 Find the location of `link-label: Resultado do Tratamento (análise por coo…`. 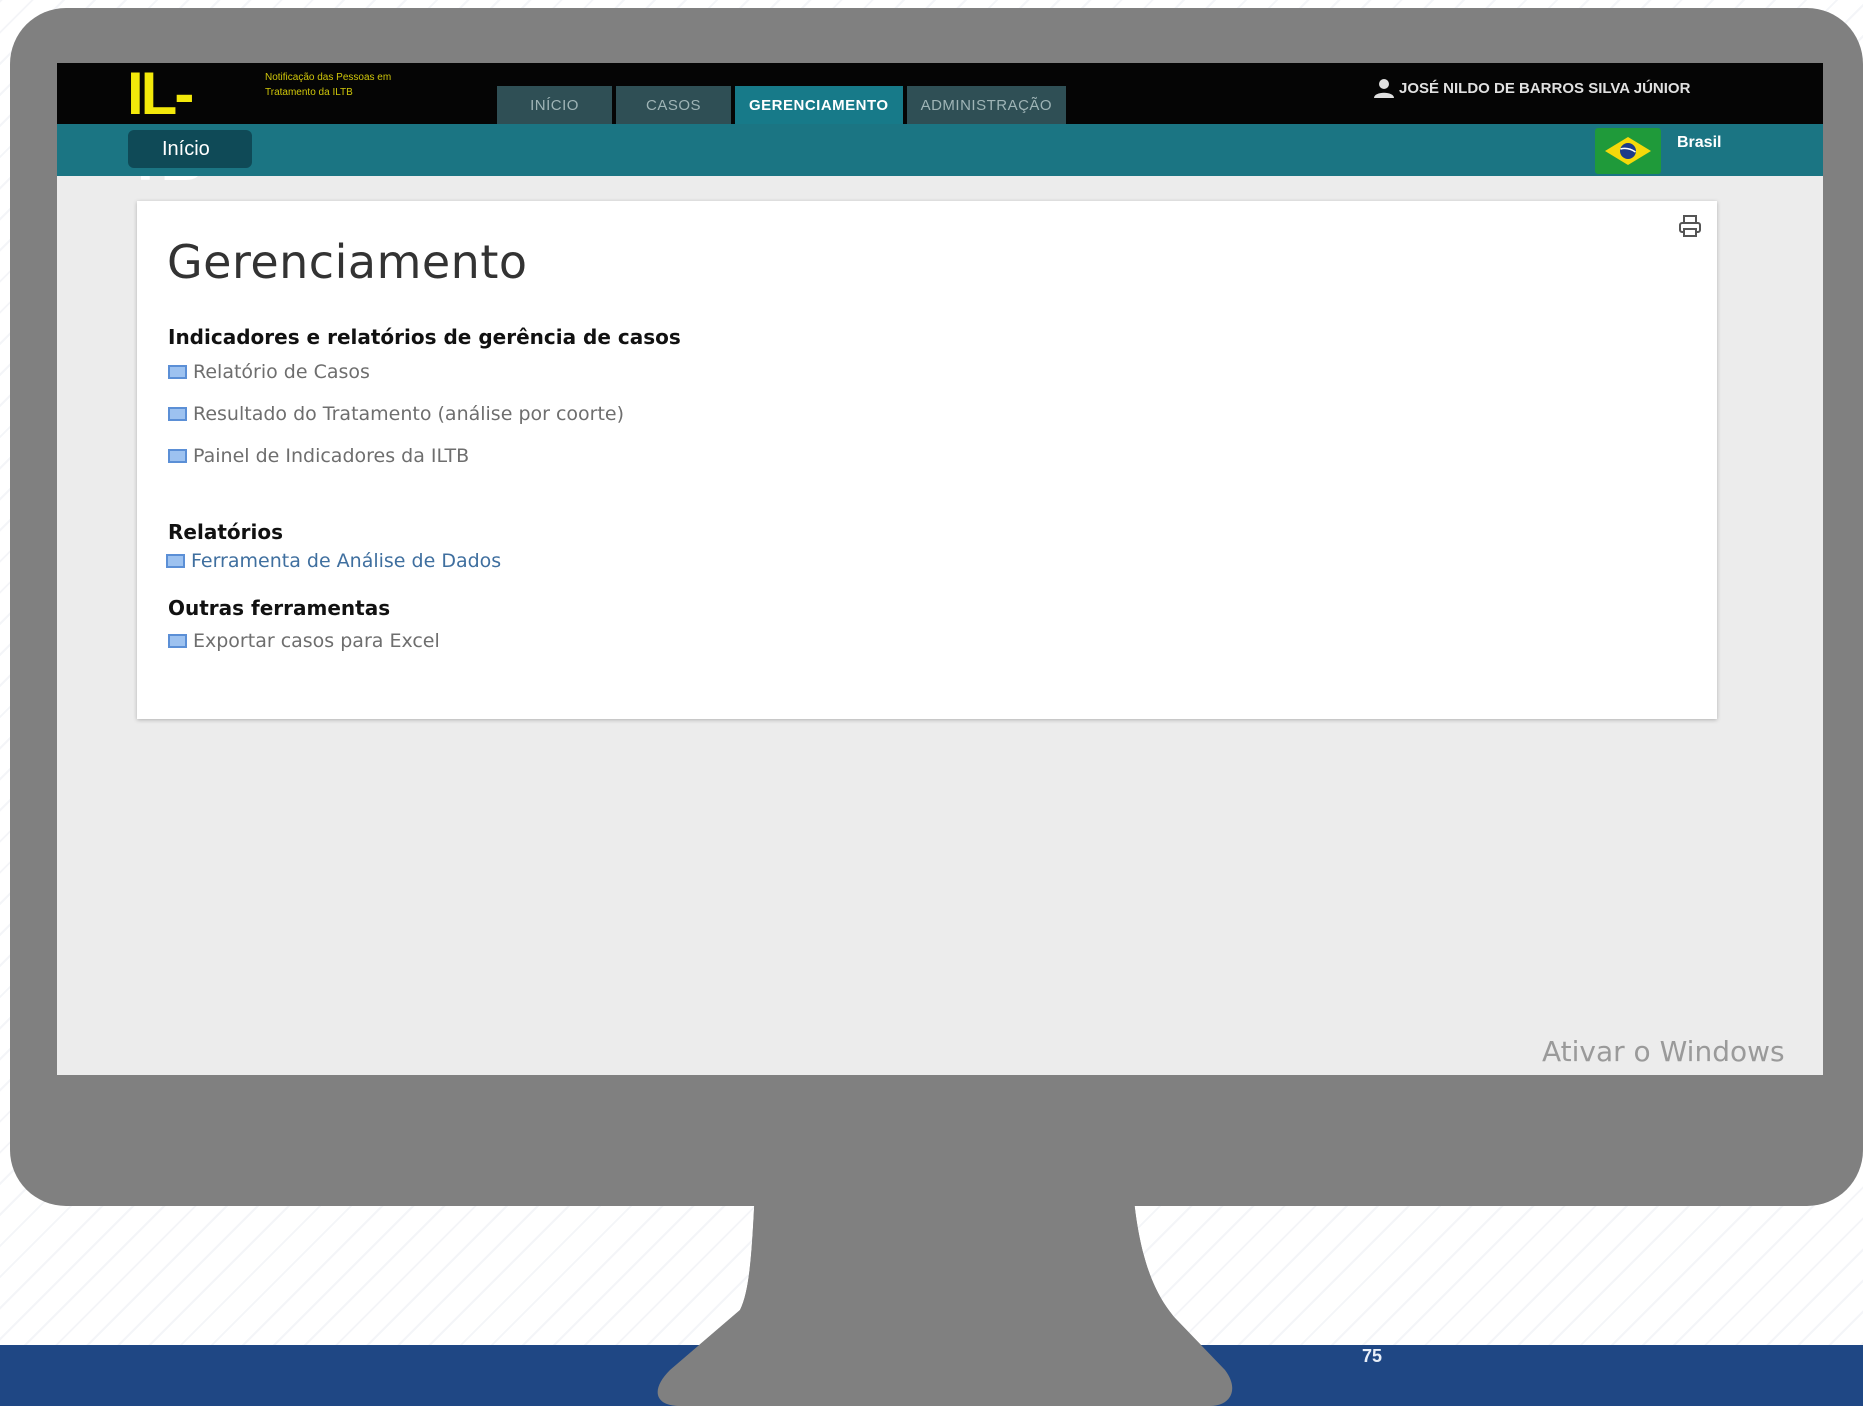

link-label: Resultado do Tratamento (análise por coo… is located at coordinates (408, 414).